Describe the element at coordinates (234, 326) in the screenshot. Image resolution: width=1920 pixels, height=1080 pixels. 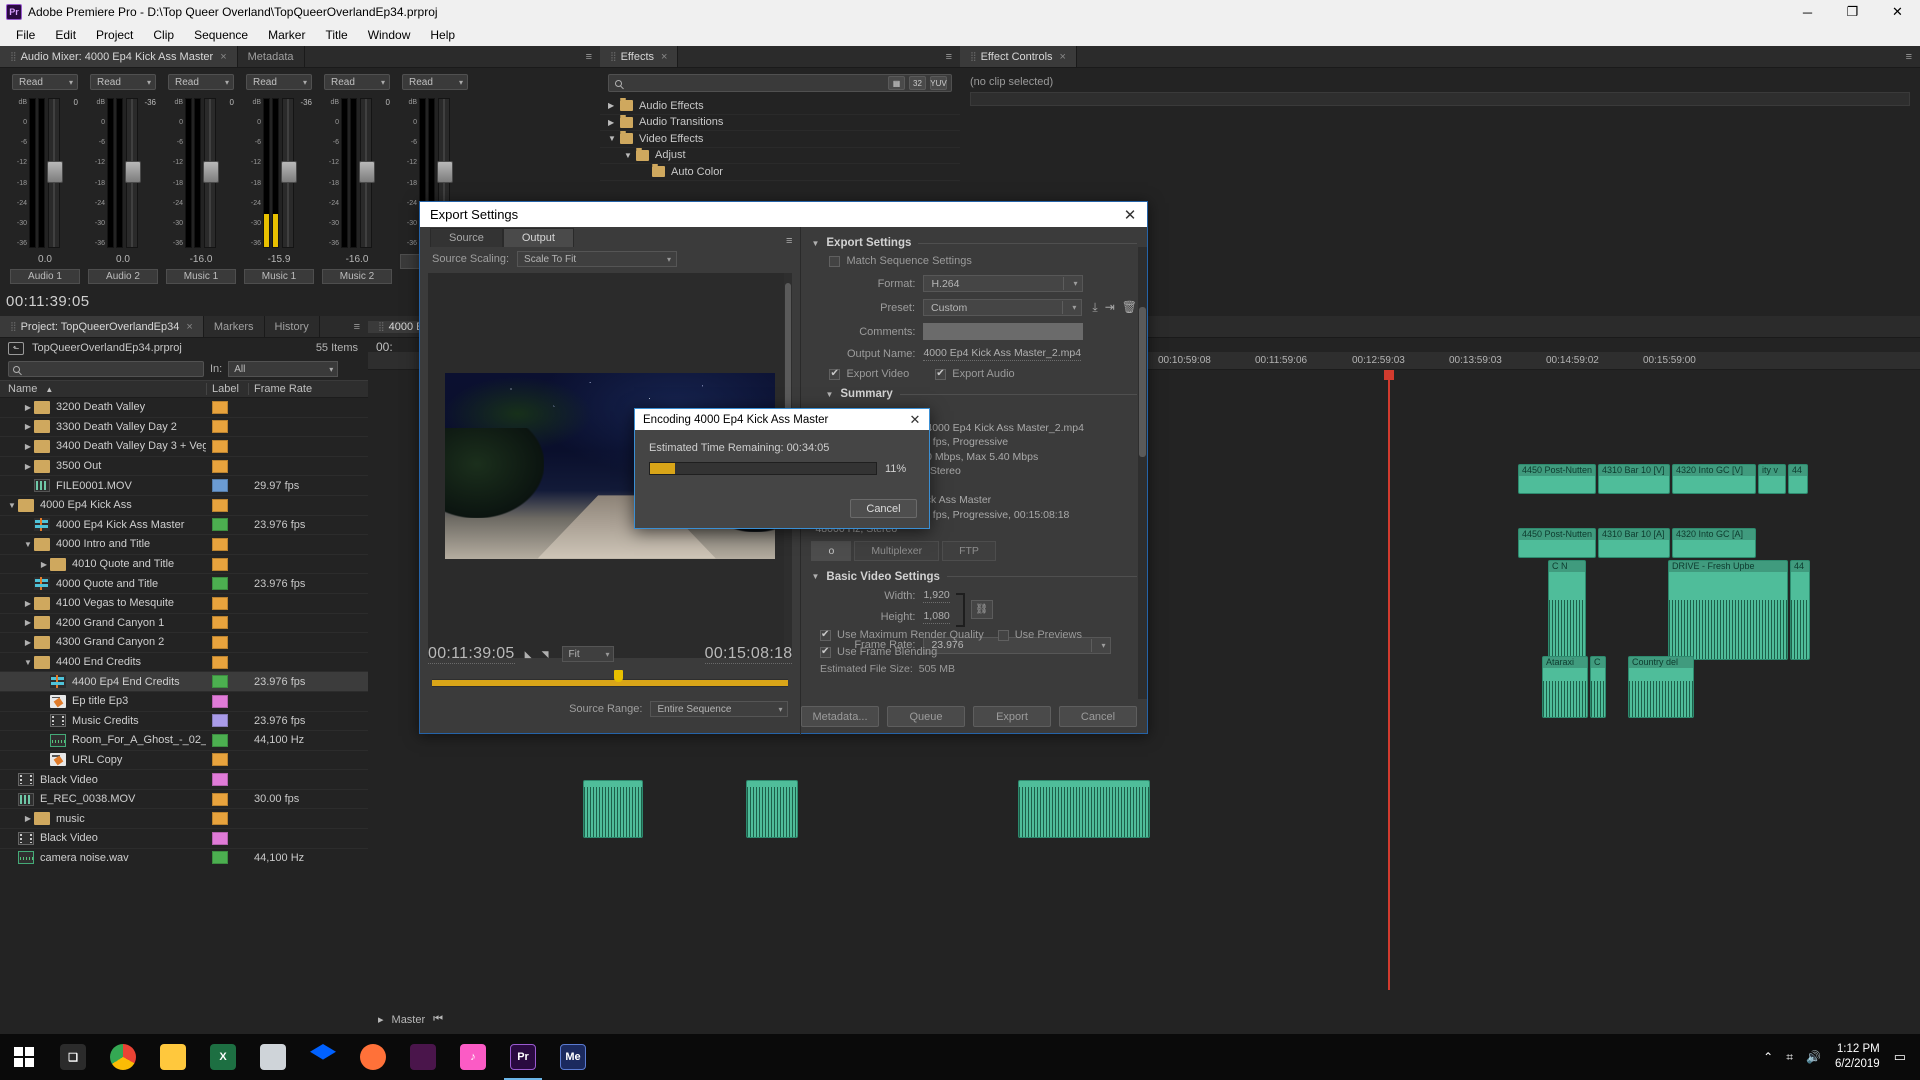
I see `tab-markers: Markers` at that location.